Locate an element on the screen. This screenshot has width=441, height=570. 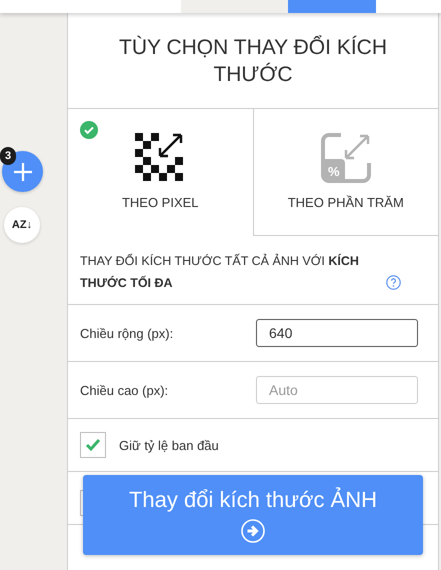
dimension-field: Auto is located at coordinates (337, 390).